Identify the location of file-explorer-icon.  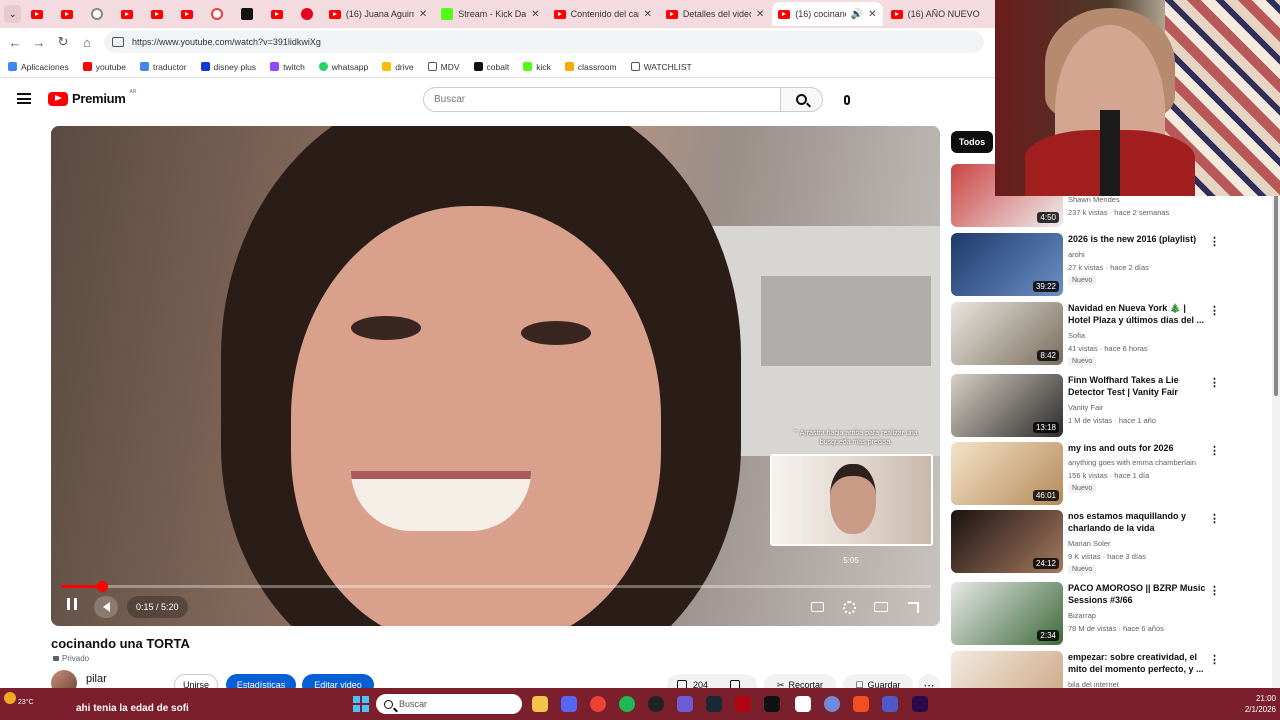
(540, 704).